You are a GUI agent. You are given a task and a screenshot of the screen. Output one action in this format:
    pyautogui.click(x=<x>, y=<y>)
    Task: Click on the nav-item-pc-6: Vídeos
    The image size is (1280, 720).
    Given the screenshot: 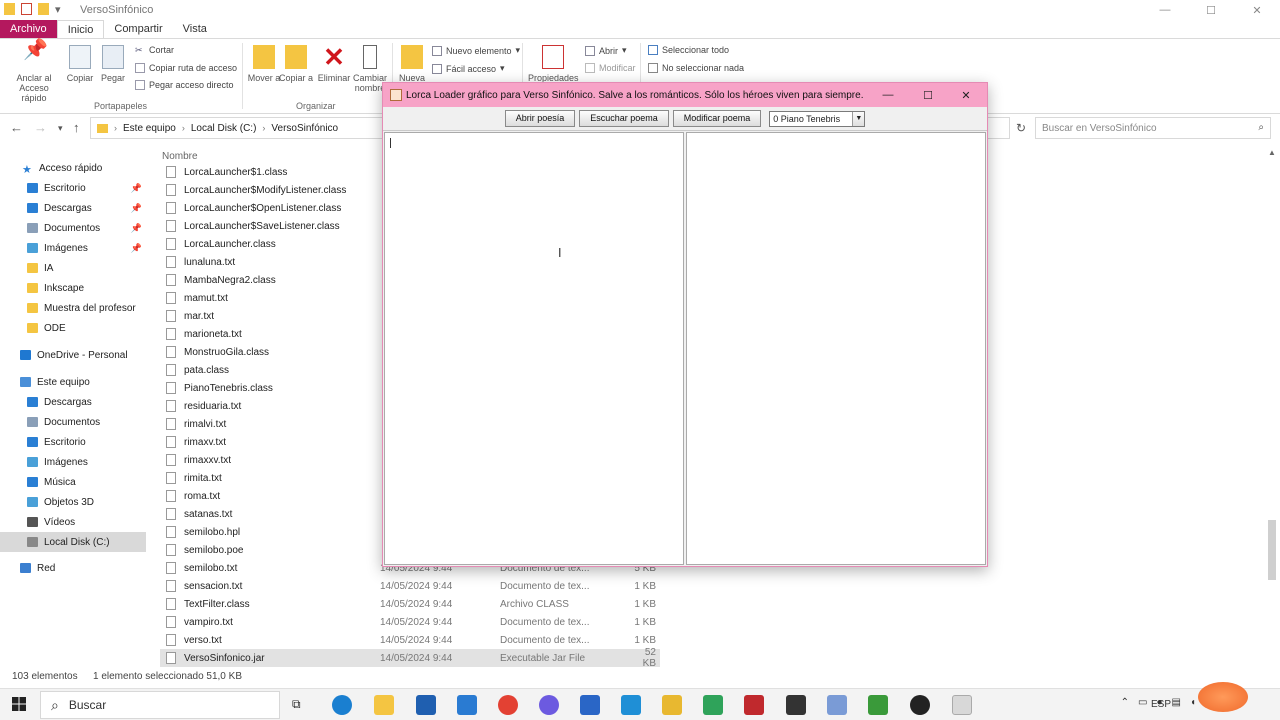 What is the action you would take?
    pyautogui.click(x=73, y=522)
    